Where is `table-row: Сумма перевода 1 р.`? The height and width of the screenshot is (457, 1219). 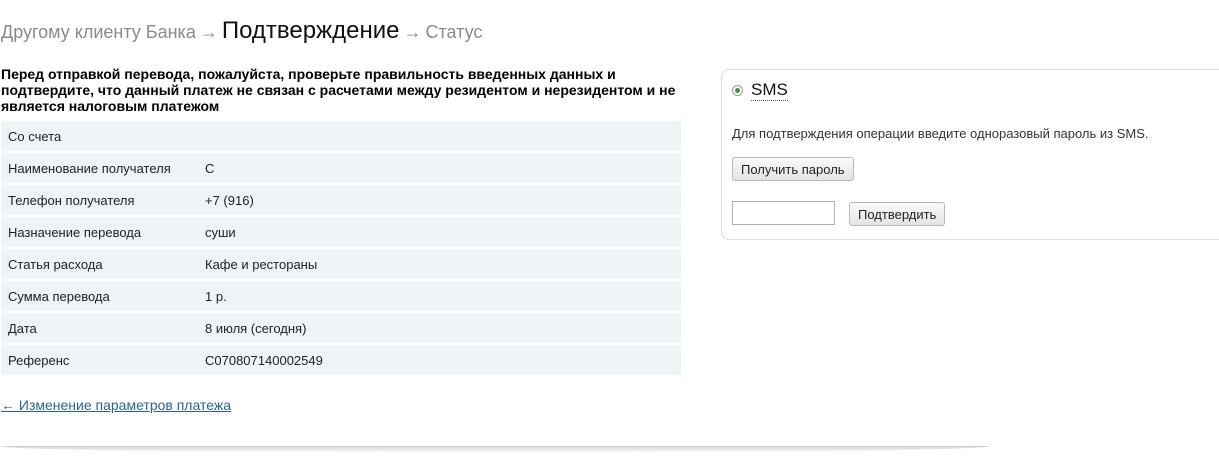 table-row: Сумма перевода 1 р. is located at coordinates (341, 296).